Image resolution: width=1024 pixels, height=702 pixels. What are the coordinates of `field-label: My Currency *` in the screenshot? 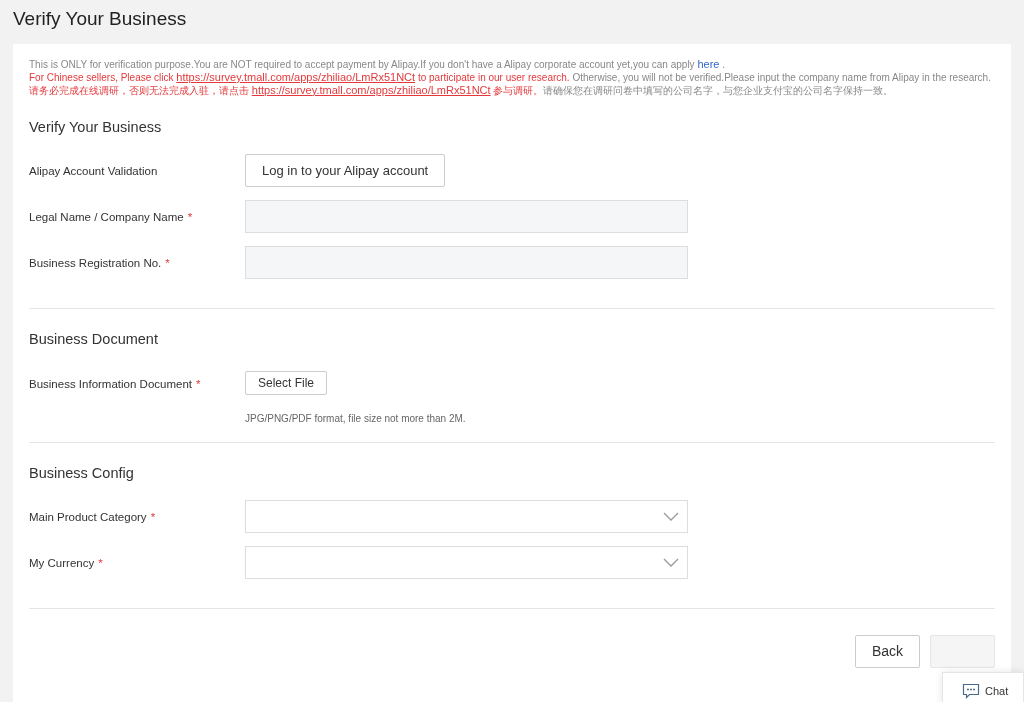 It's located at (66, 563).